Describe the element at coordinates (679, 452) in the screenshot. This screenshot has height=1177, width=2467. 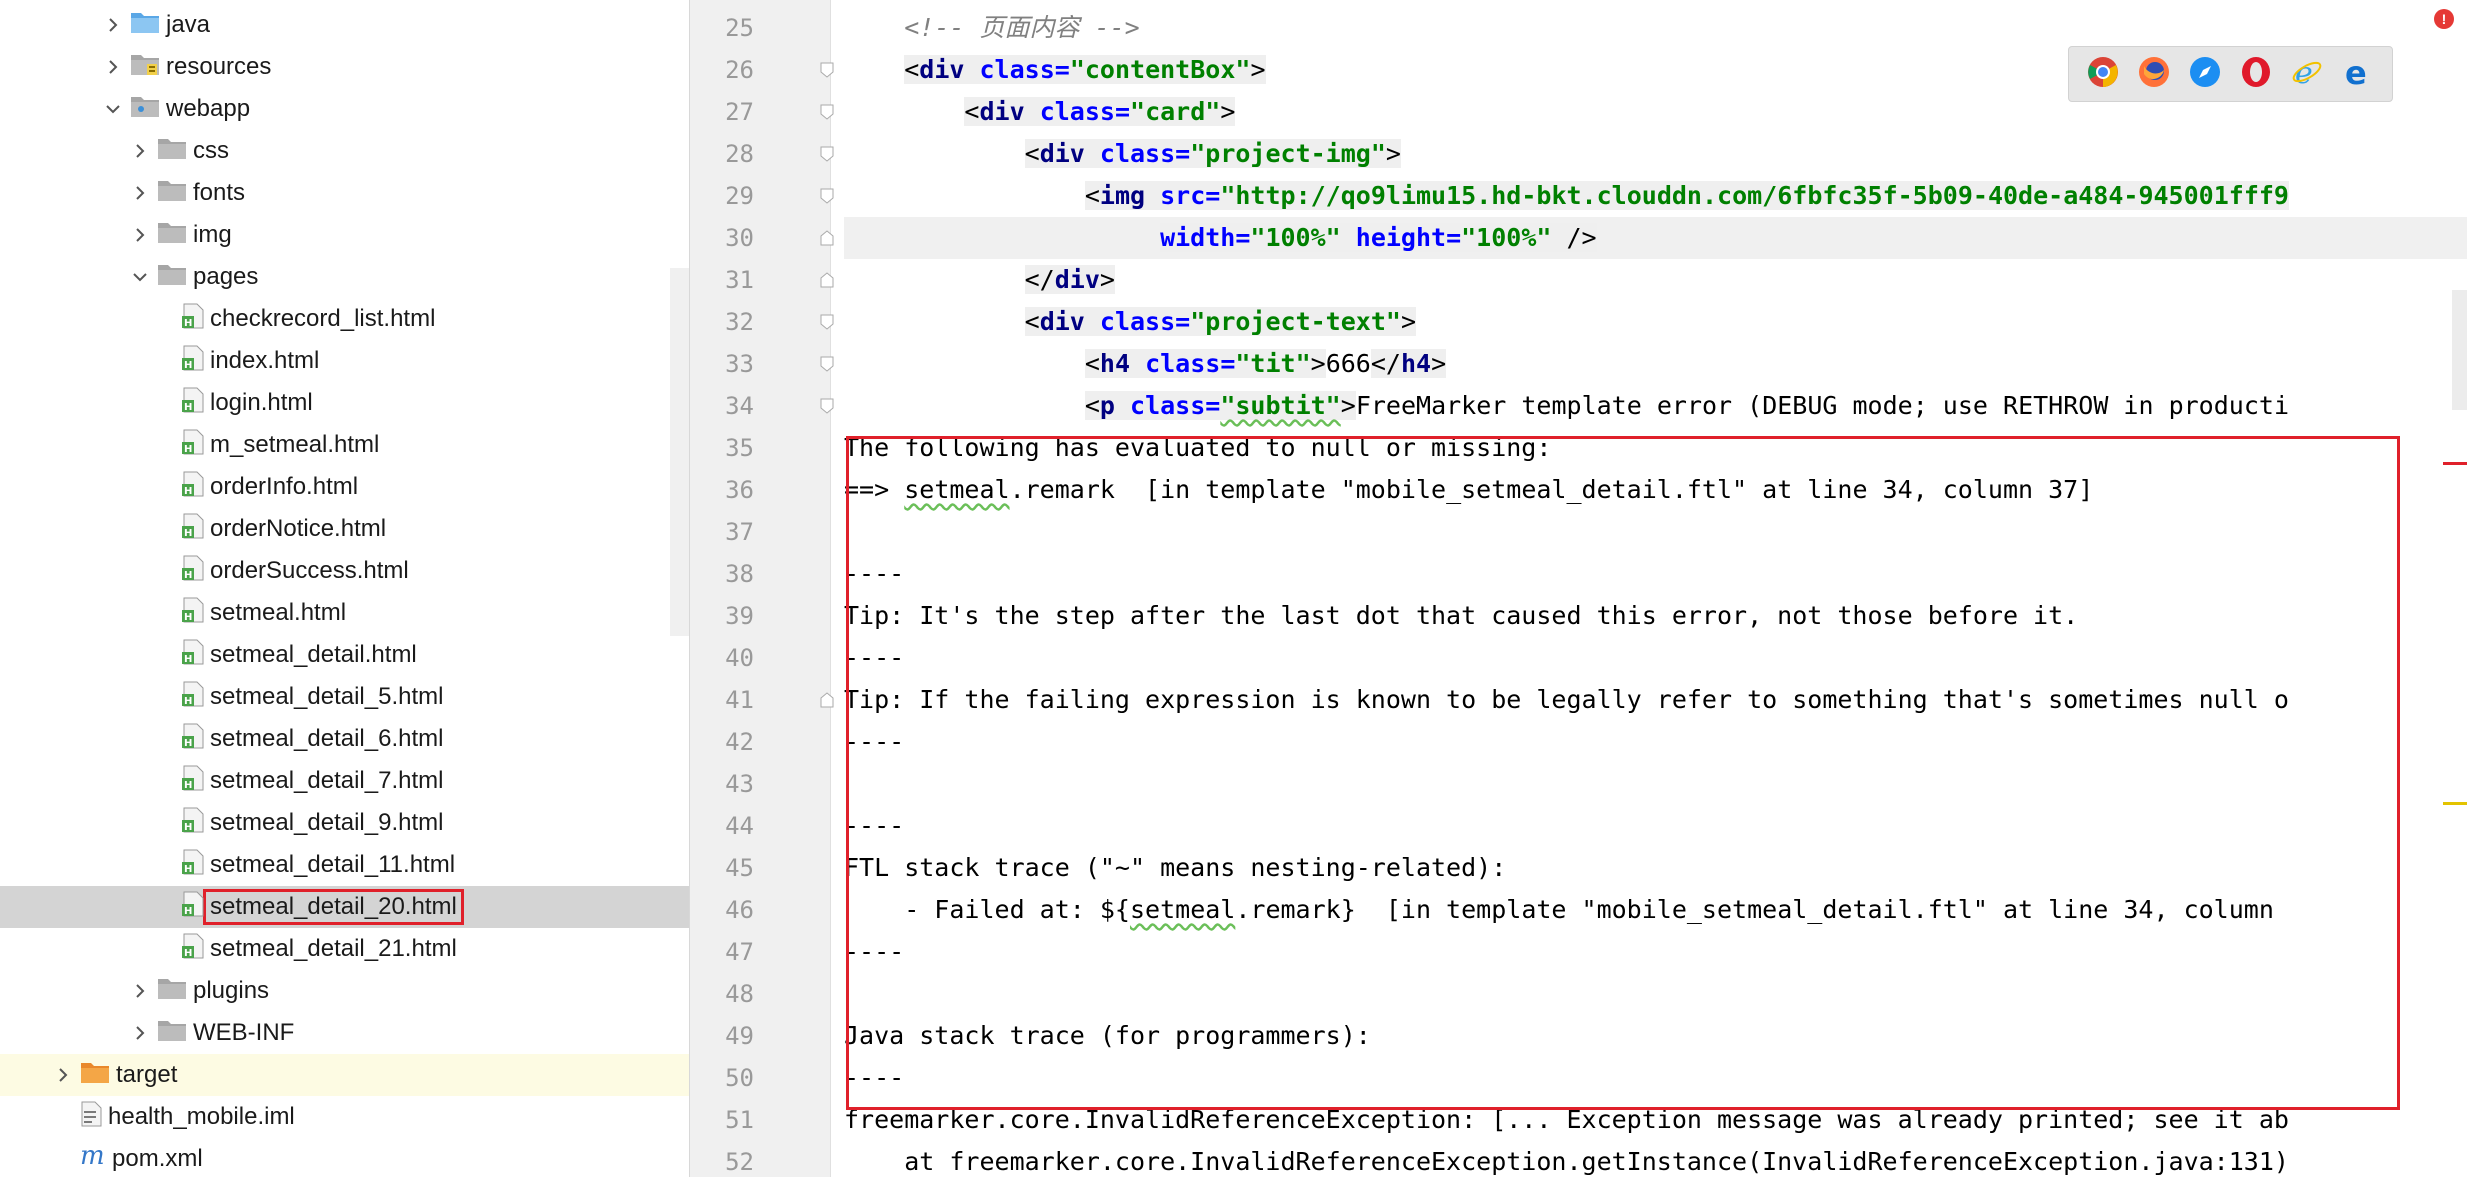
I see `tree-scrollbar` at that location.